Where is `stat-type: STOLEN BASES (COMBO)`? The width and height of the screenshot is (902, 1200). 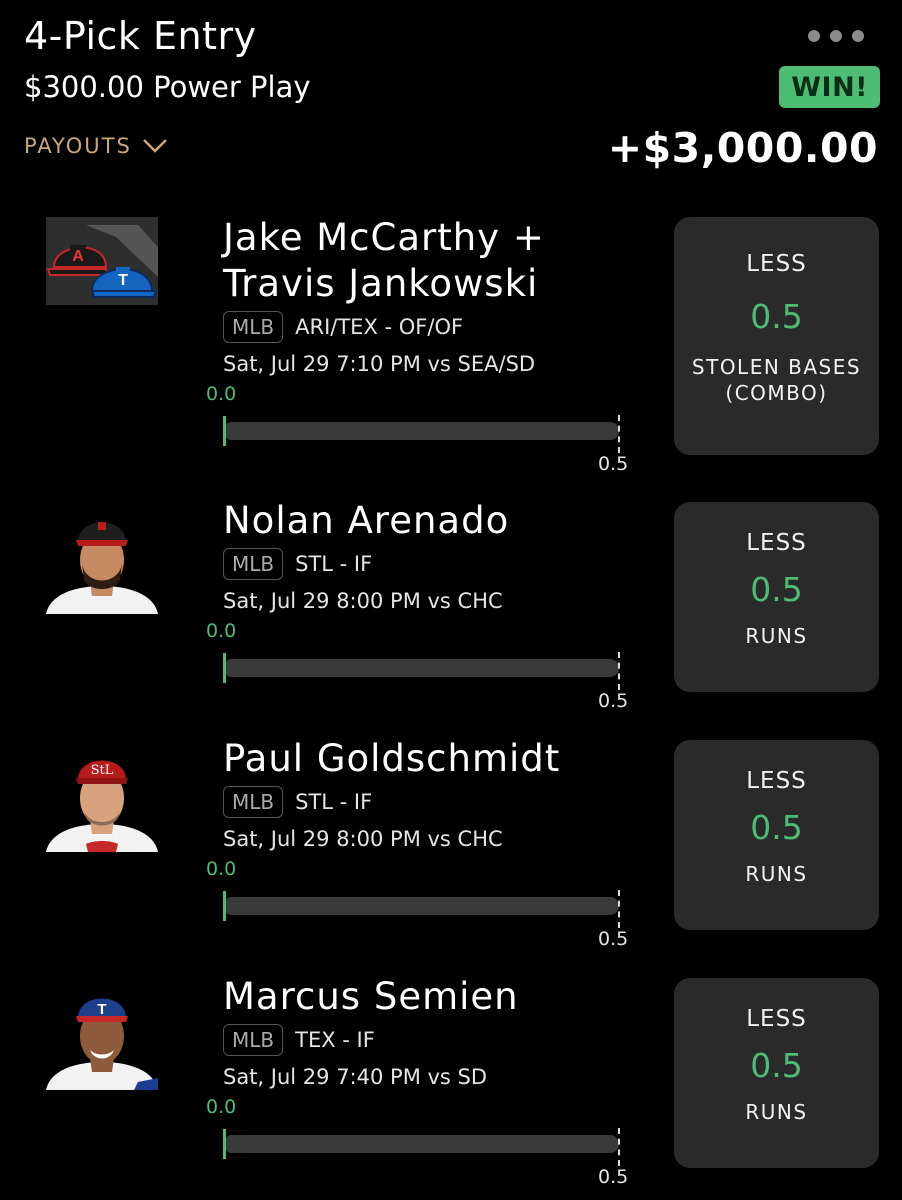 stat-type: STOLEN BASES (COMBO) is located at coordinates (776, 380).